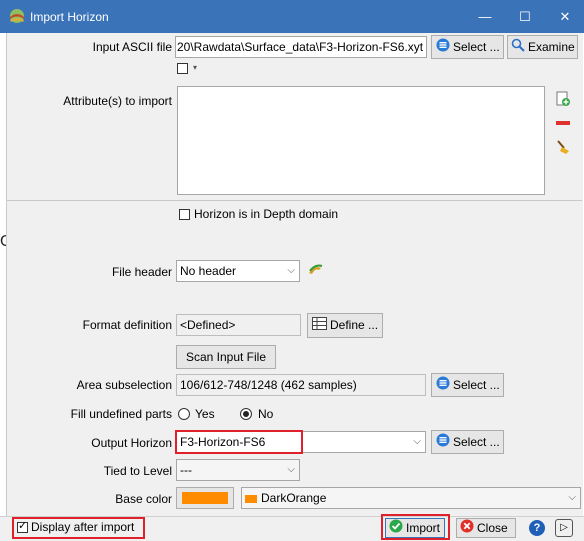 This screenshot has width=584, height=541. What do you see at coordinates (184, 214) in the screenshot?
I see `depth-domain-checkbox` at bounding box center [184, 214].